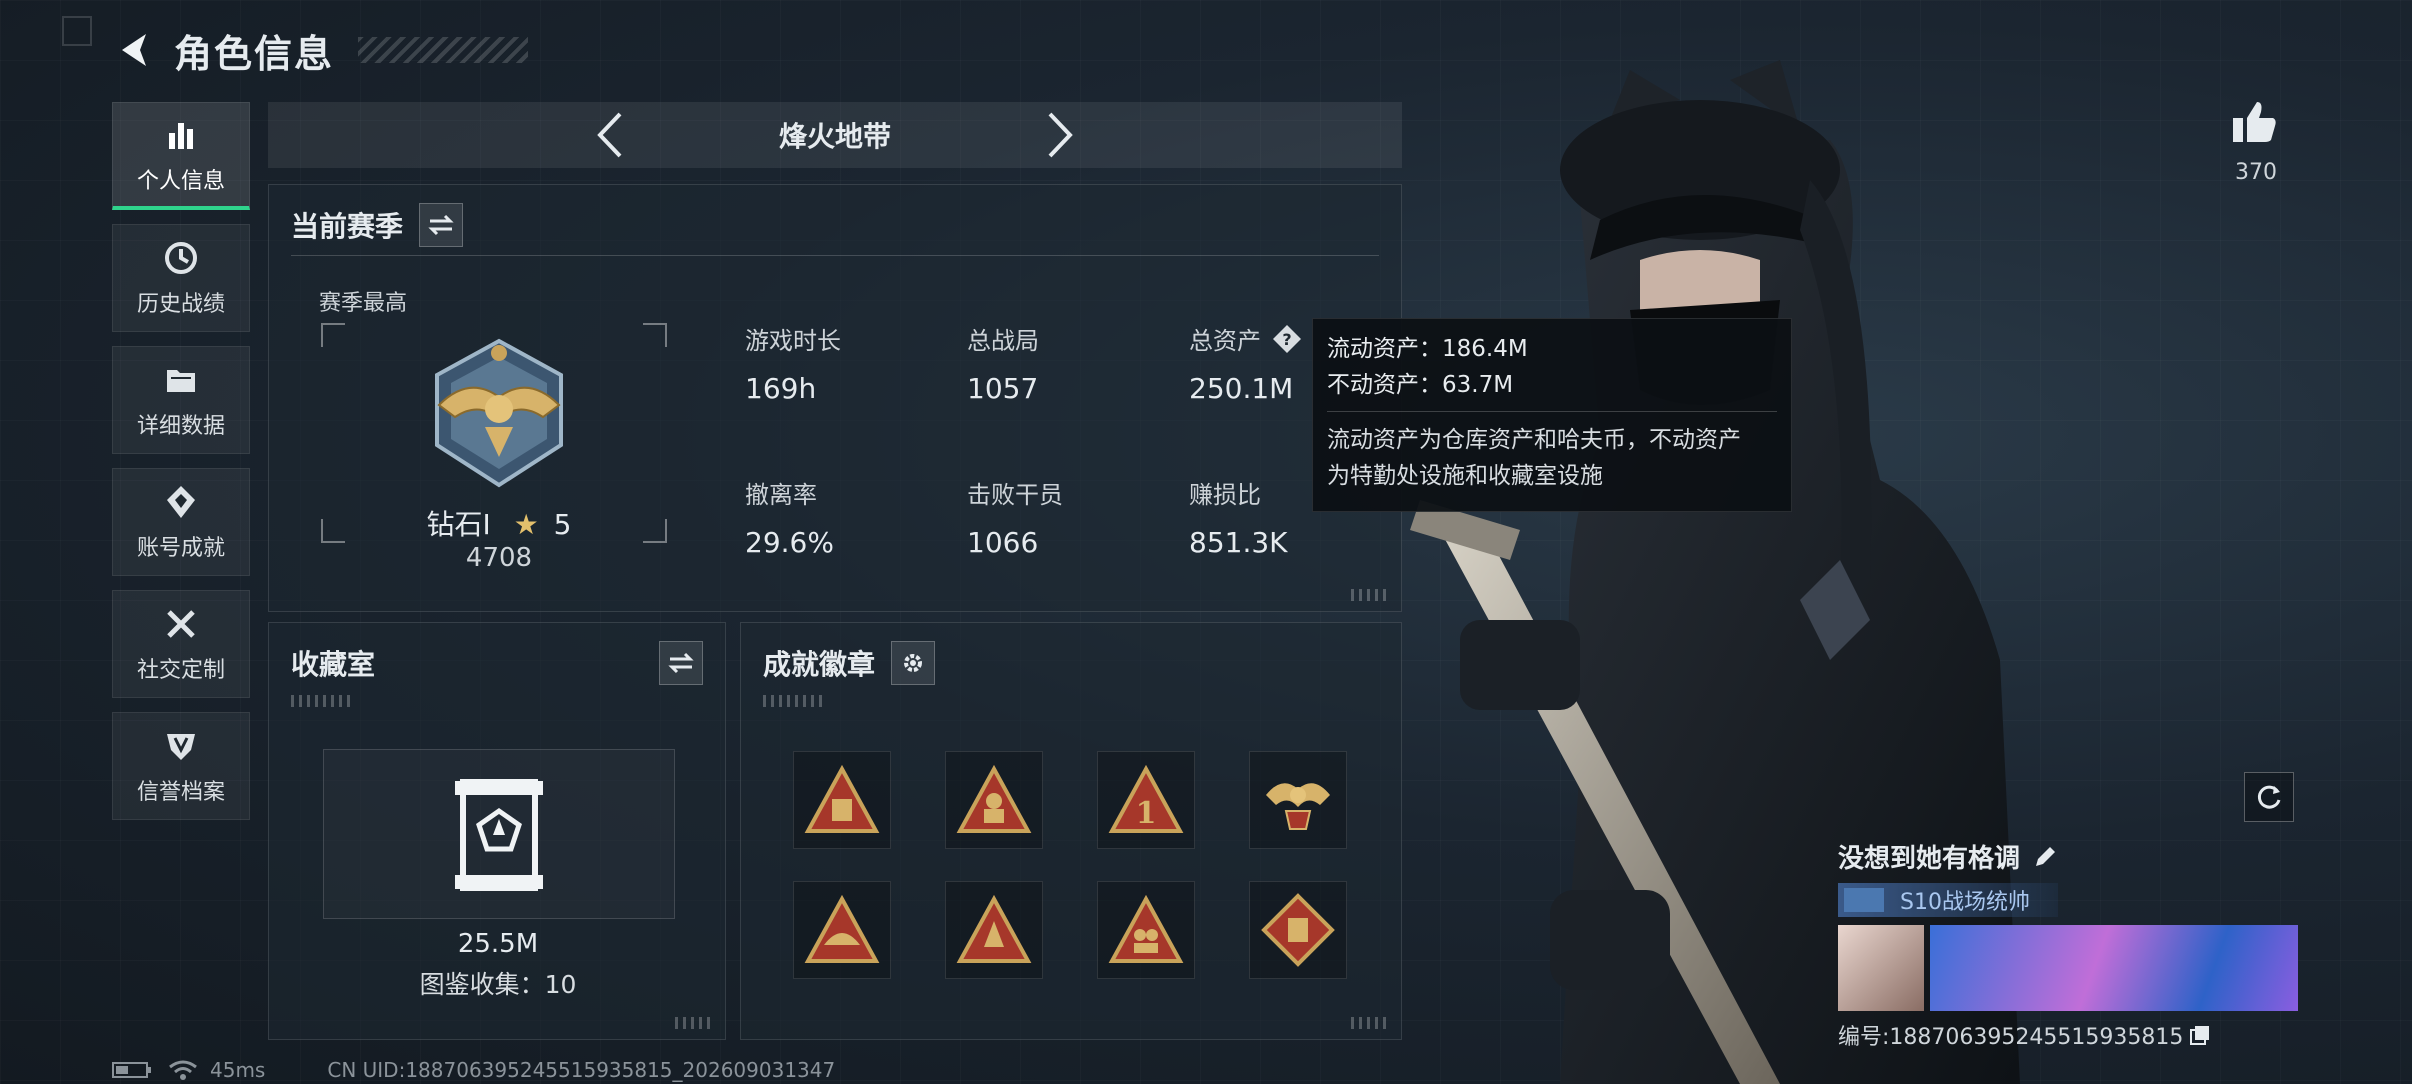 This screenshot has height=1084, width=2412. I want to click on collection-panel: 收藏室 25.5M 图鉴收集：10, so click(497, 831).